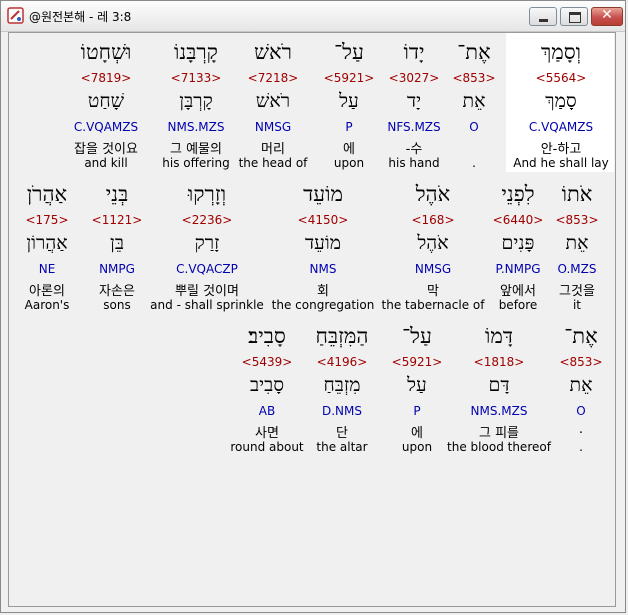  What do you see at coordinates (15, 15) in the screenshot?
I see `app-icon` at bounding box center [15, 15].